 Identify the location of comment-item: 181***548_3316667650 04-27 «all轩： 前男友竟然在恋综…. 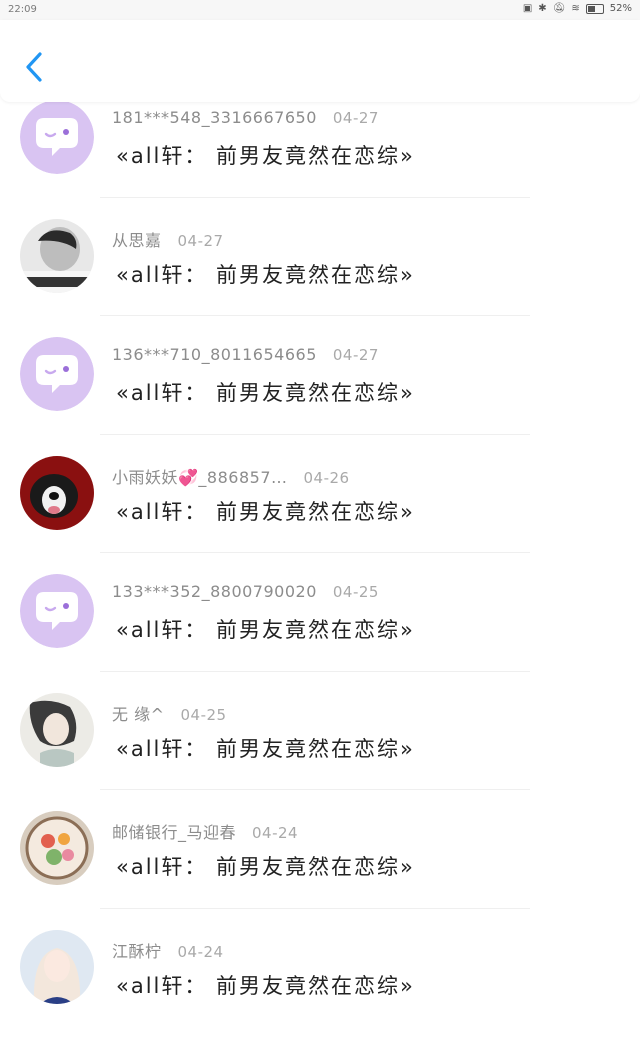
(320, 159).